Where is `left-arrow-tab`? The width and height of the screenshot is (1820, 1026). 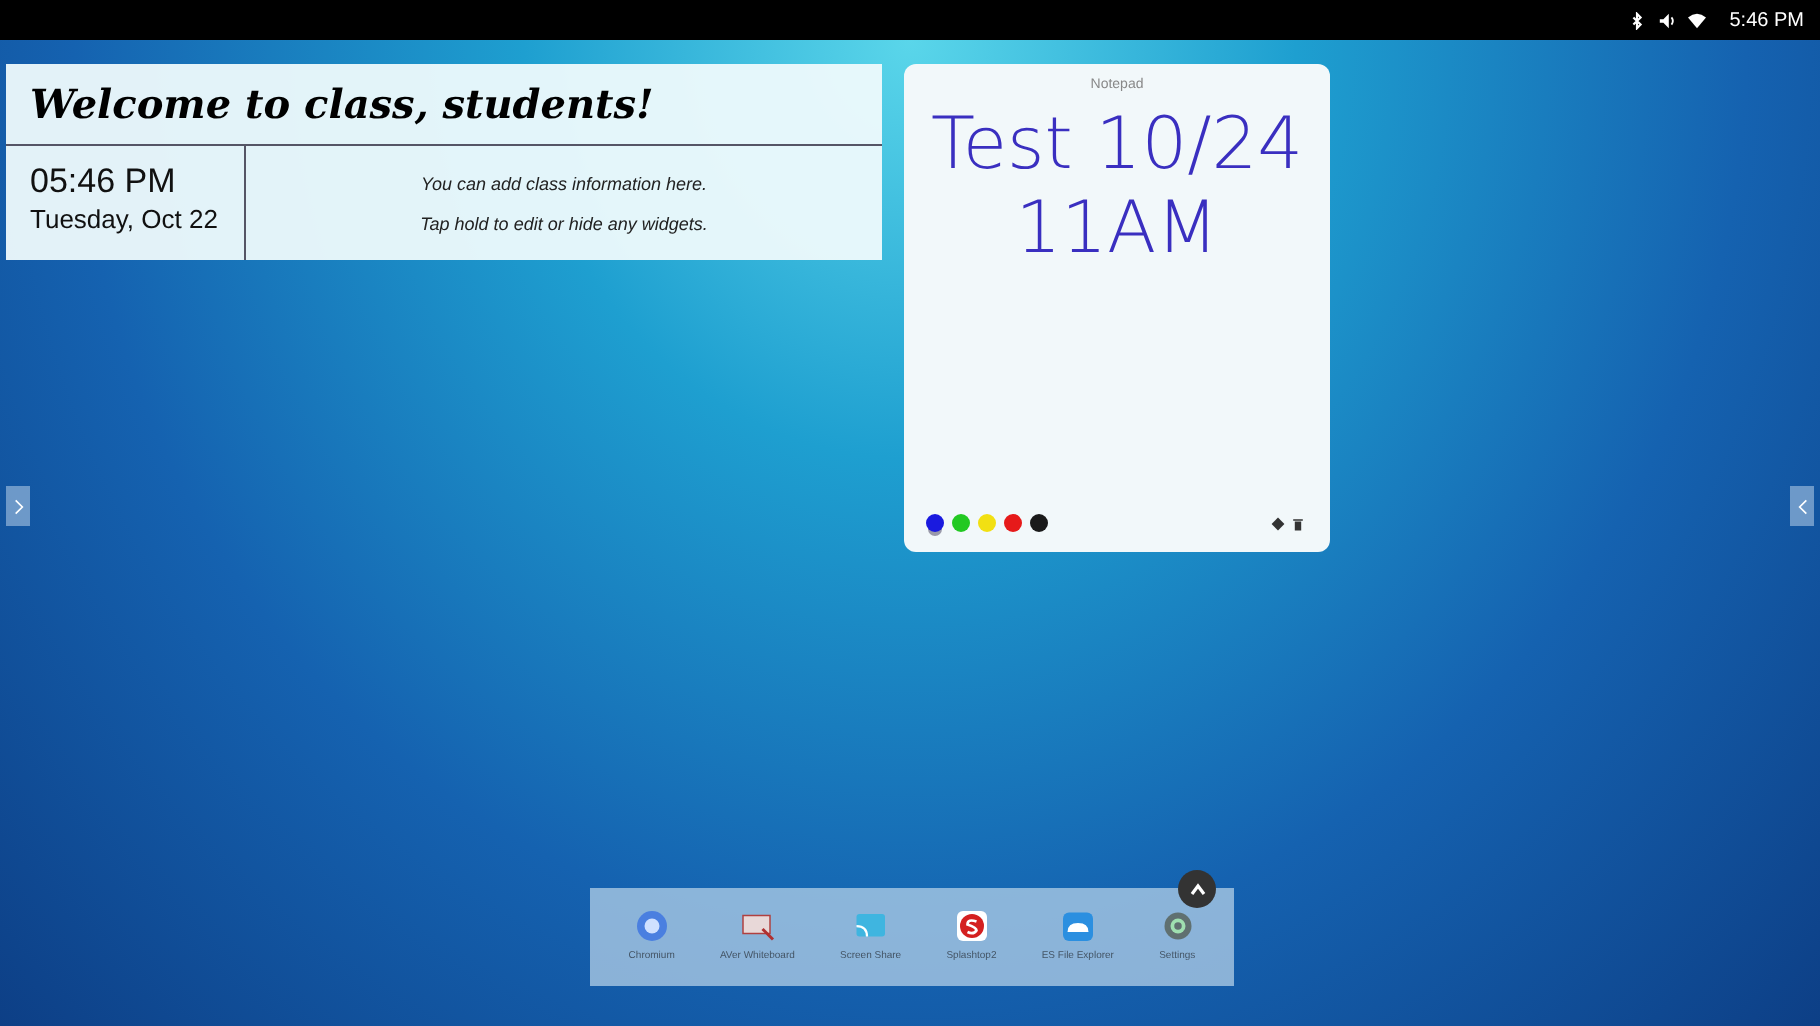 left-arrow-tab is located at coordinates (18, 506).